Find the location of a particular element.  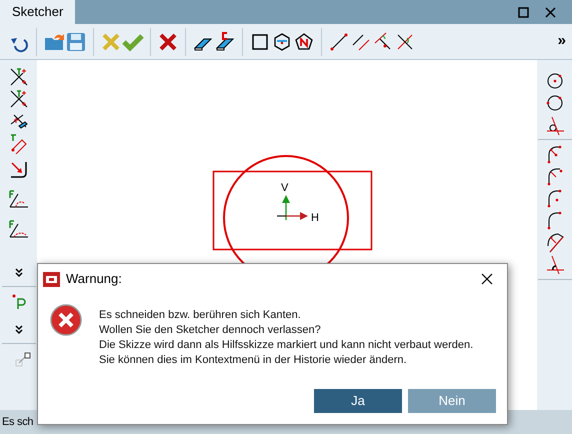

dialog-message: Es schneiden bzw. berühren sich Kanten. Wollen Sie den Sketcher dennoch verlassen? Die Skizze wird dann als Hilfsskizze markiert und kann nicht verbaut werden. Sie können dies im Kontextmenü in der Historie wieder ändern. is located at coordinates (286, 338).